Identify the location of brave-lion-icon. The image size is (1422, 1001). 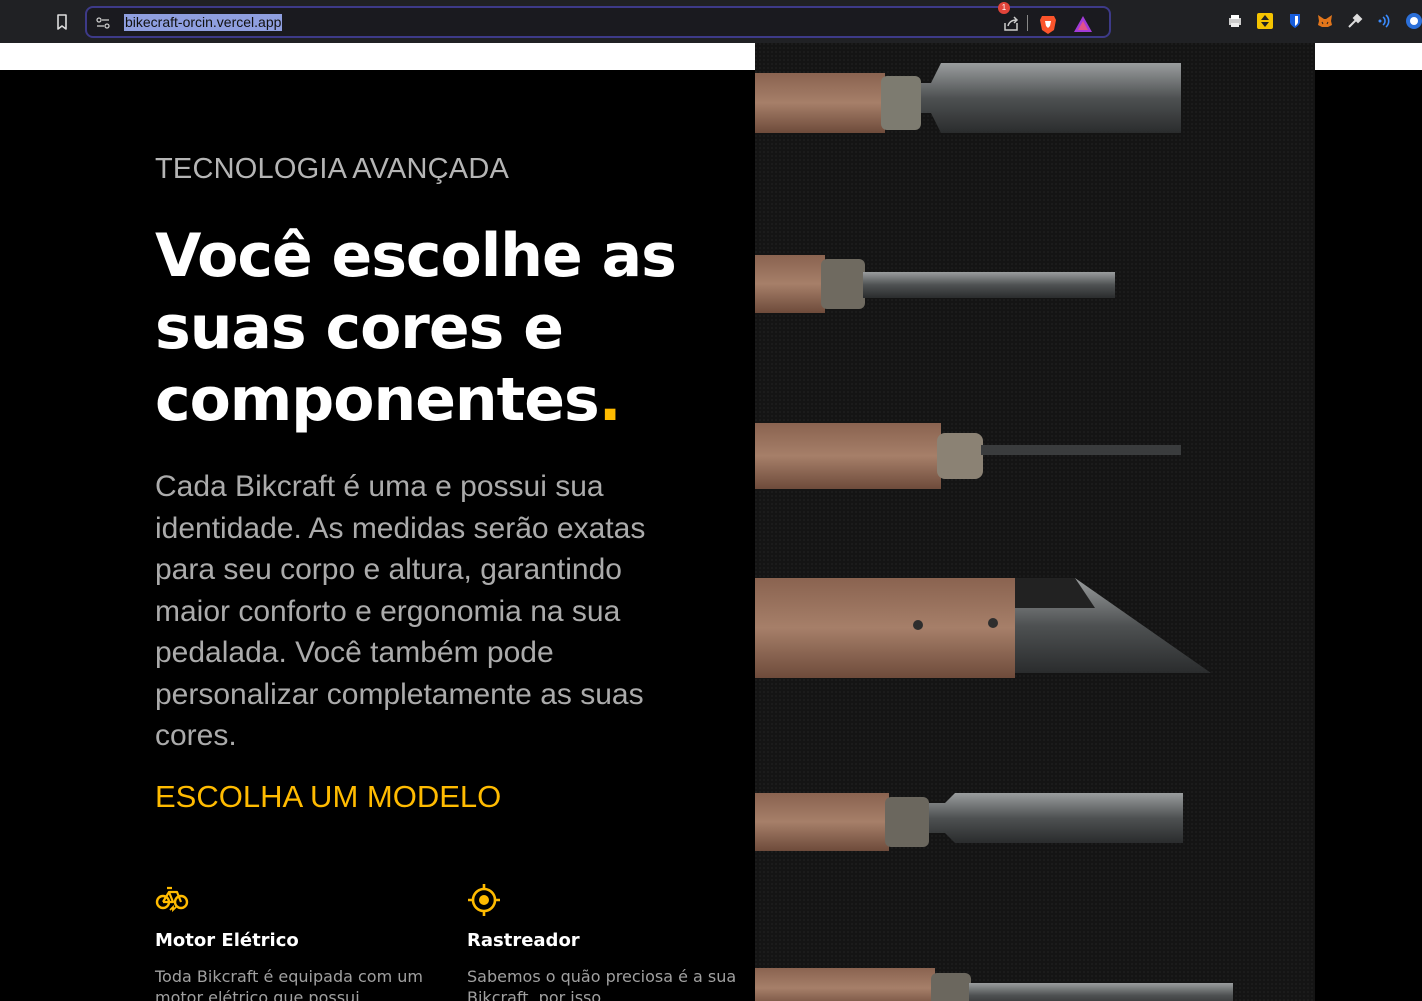
(1048, 24).